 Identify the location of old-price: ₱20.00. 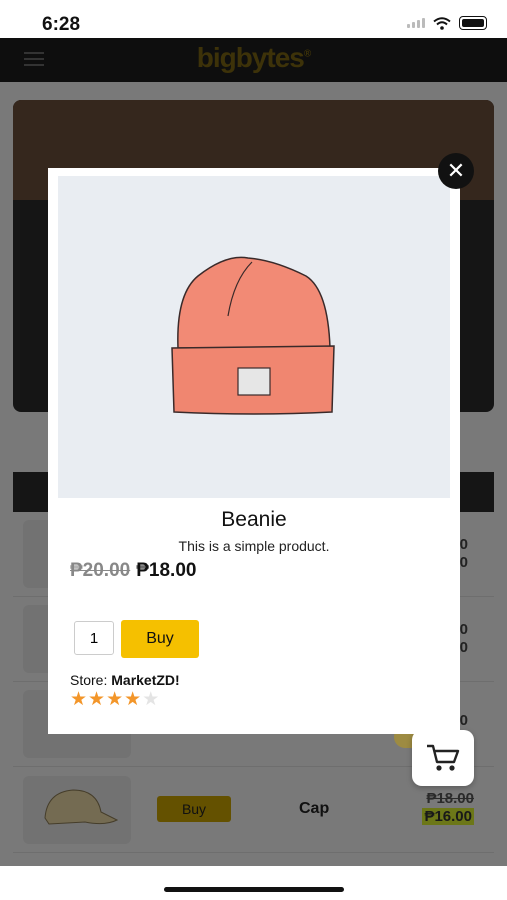
(100, 570).